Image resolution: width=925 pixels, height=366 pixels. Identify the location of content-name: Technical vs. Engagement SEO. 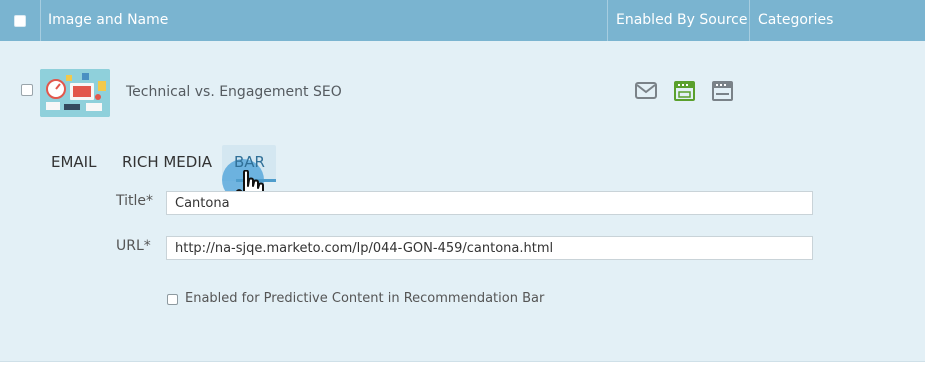
(234, 92).